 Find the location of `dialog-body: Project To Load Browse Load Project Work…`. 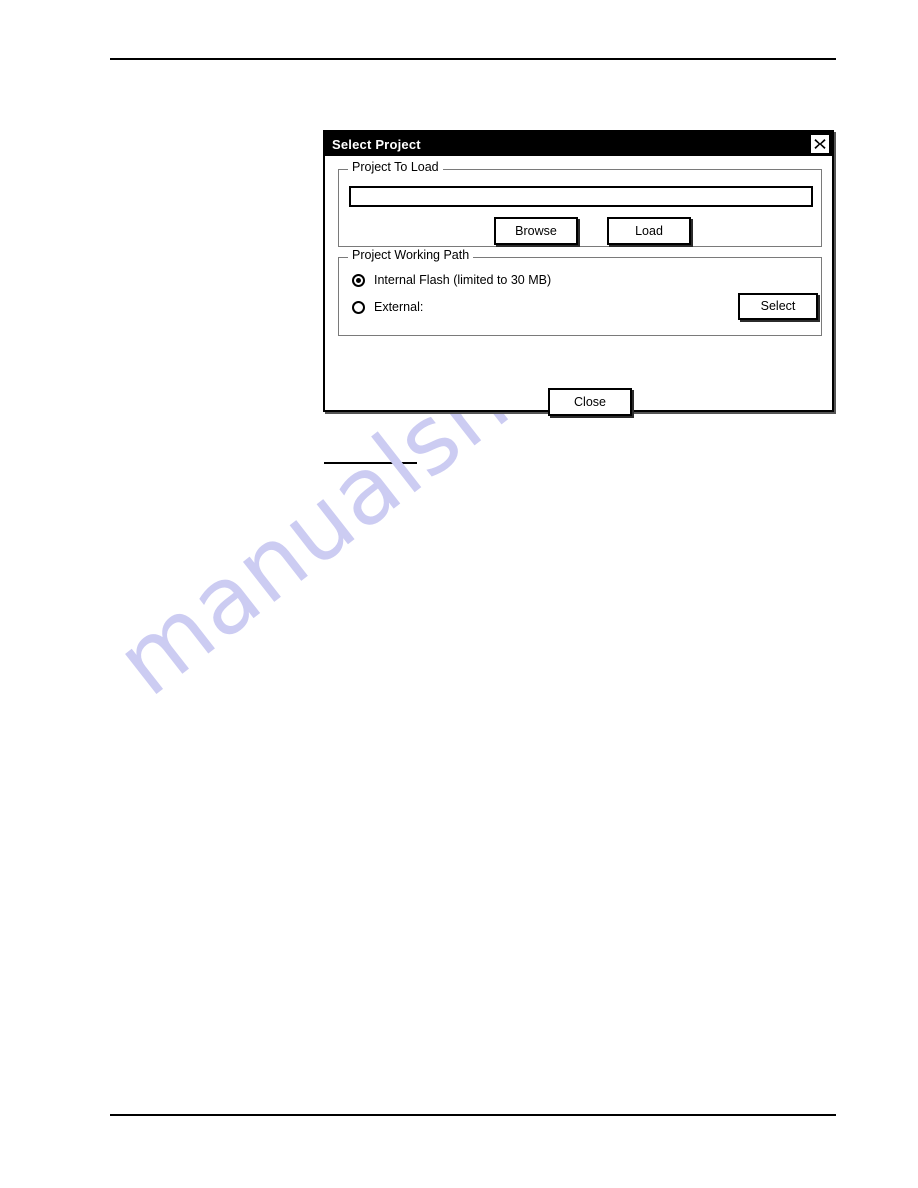

dialog-body: Project To Load Browse Load Project Work… is located at coordinates (578, 286).